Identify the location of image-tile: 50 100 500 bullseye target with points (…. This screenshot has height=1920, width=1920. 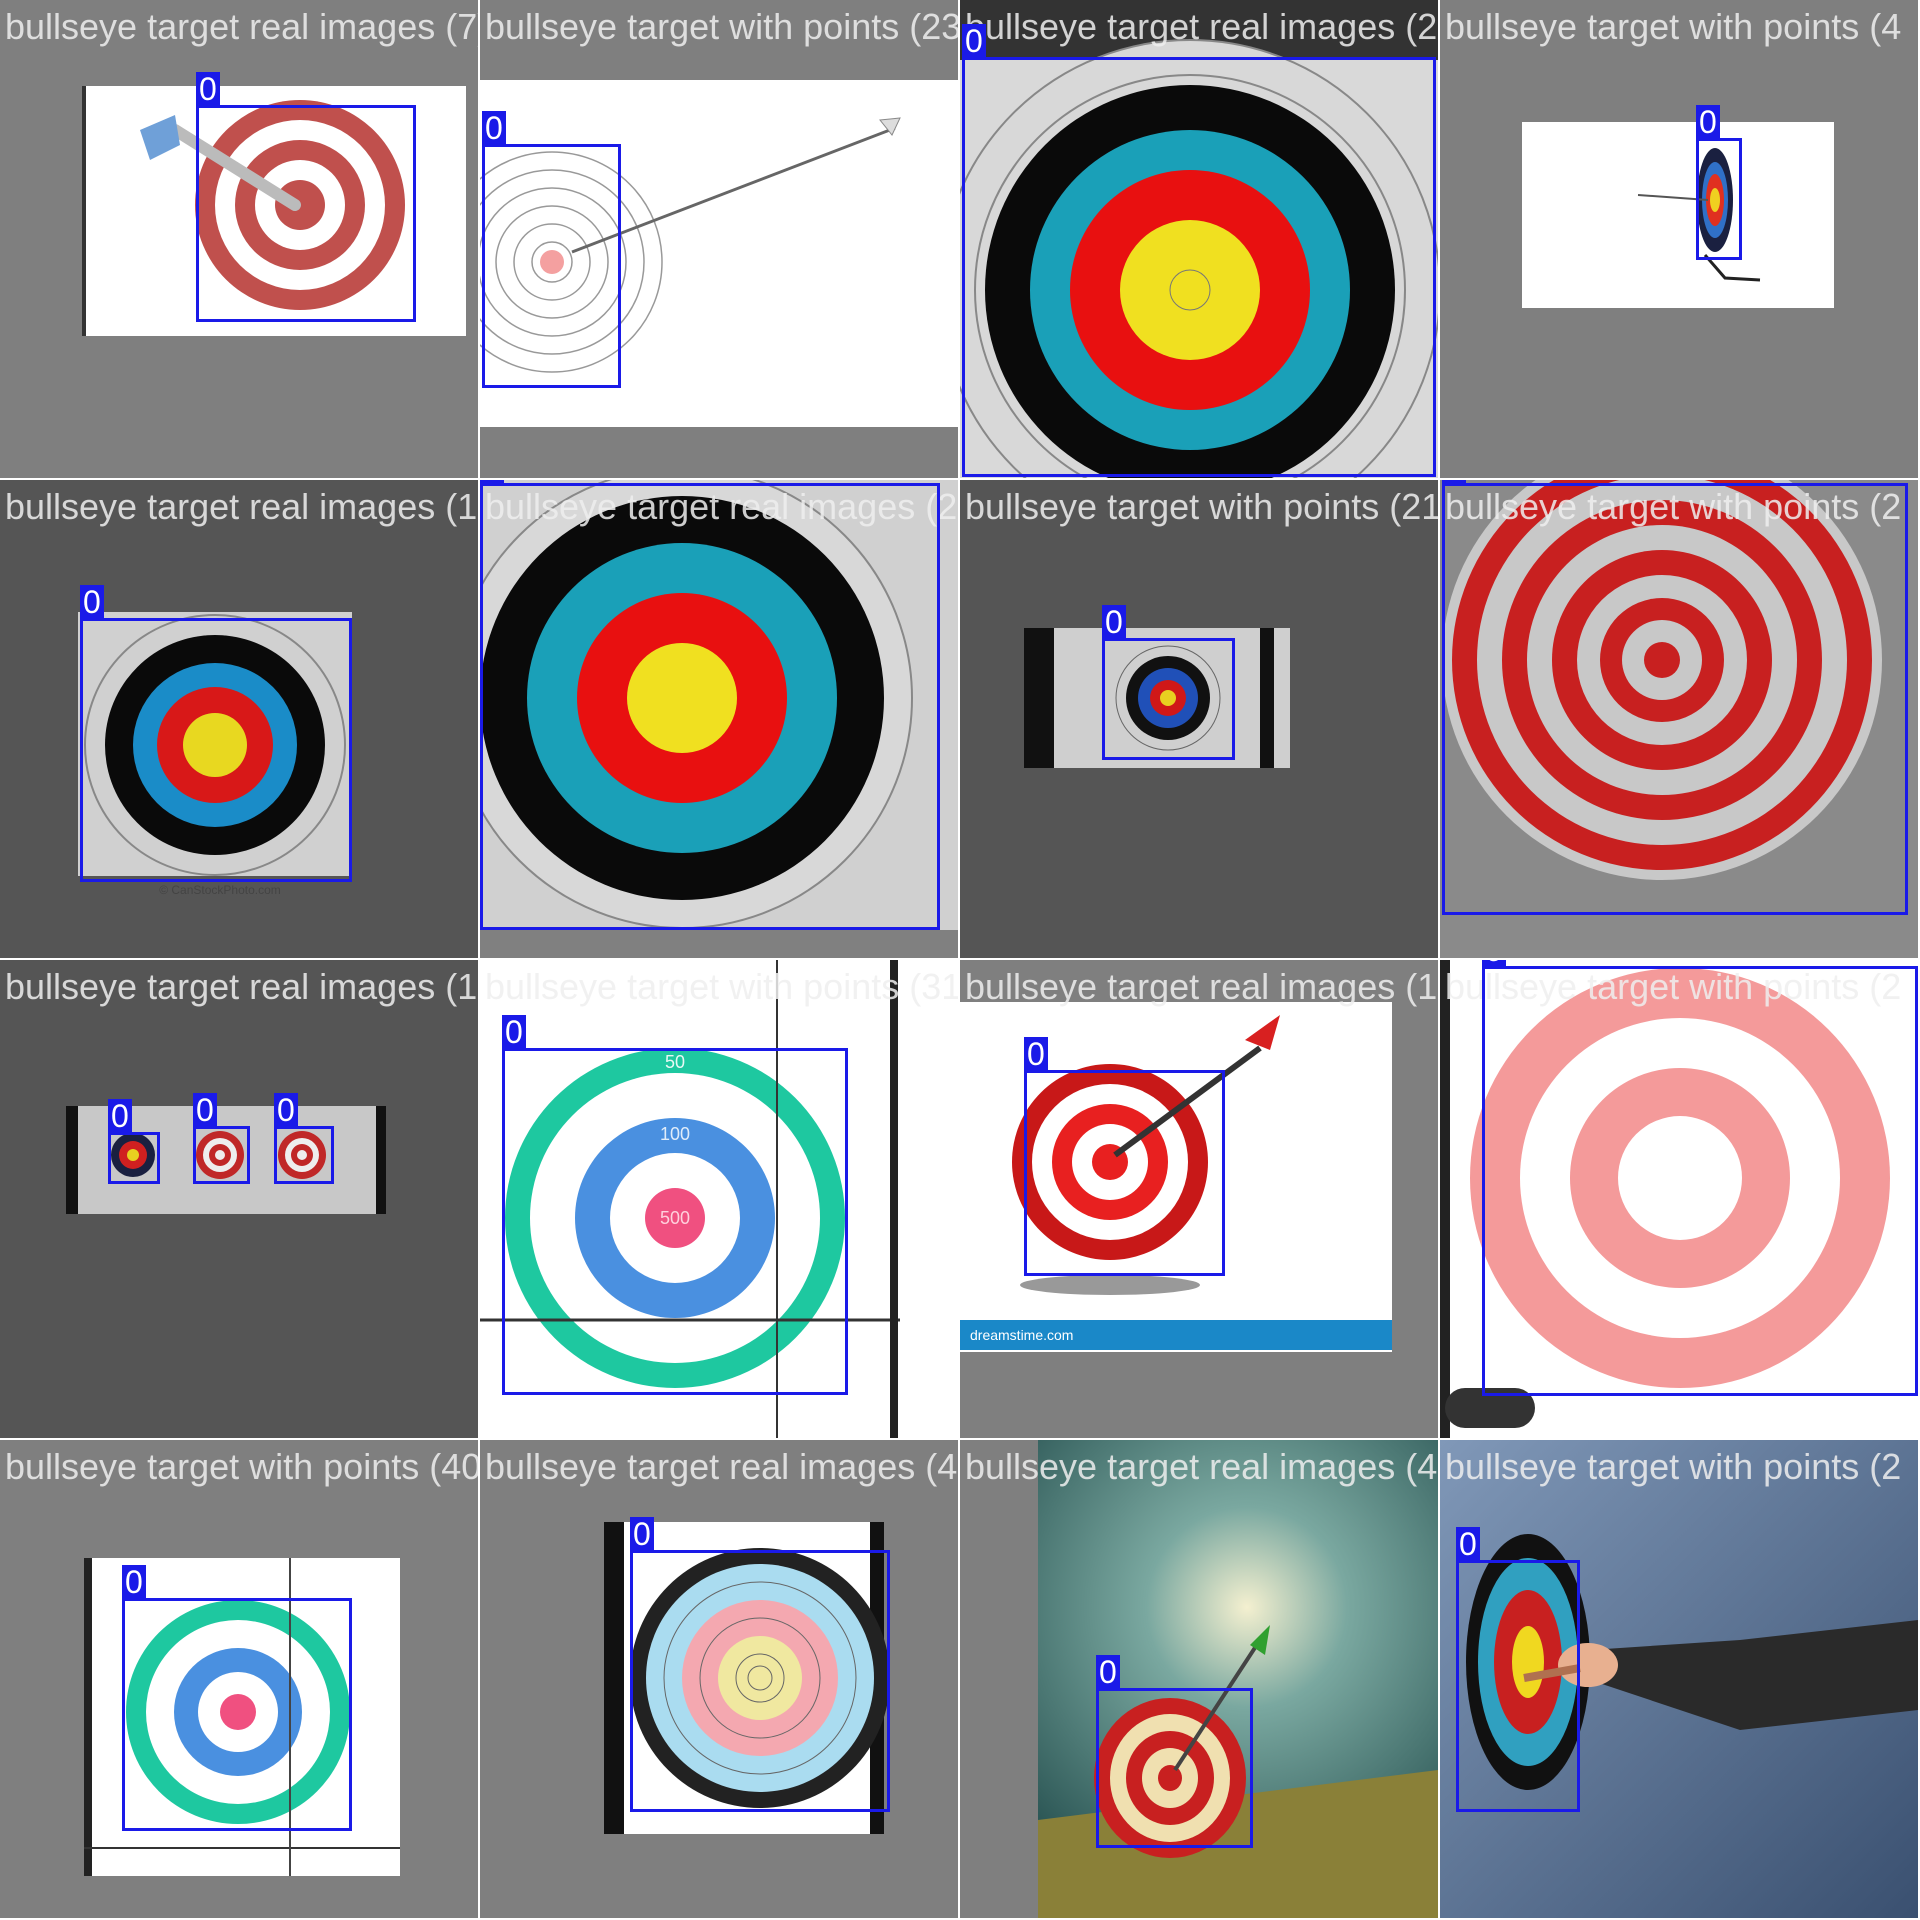
(719, 1199).